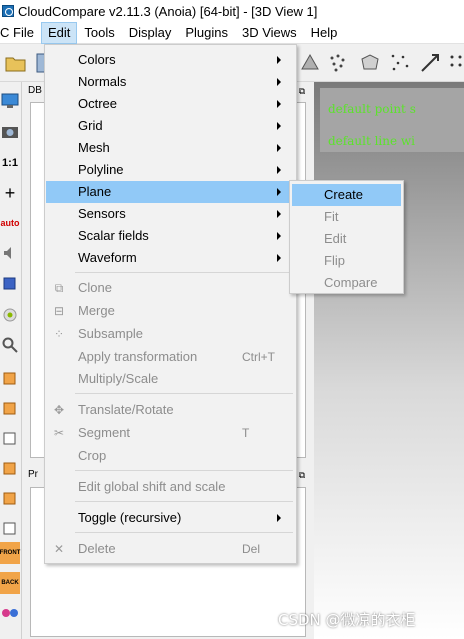  Describe the element at coordinates (372, 109) in the screenshot. I see `view-message-1: default point s` at that location.